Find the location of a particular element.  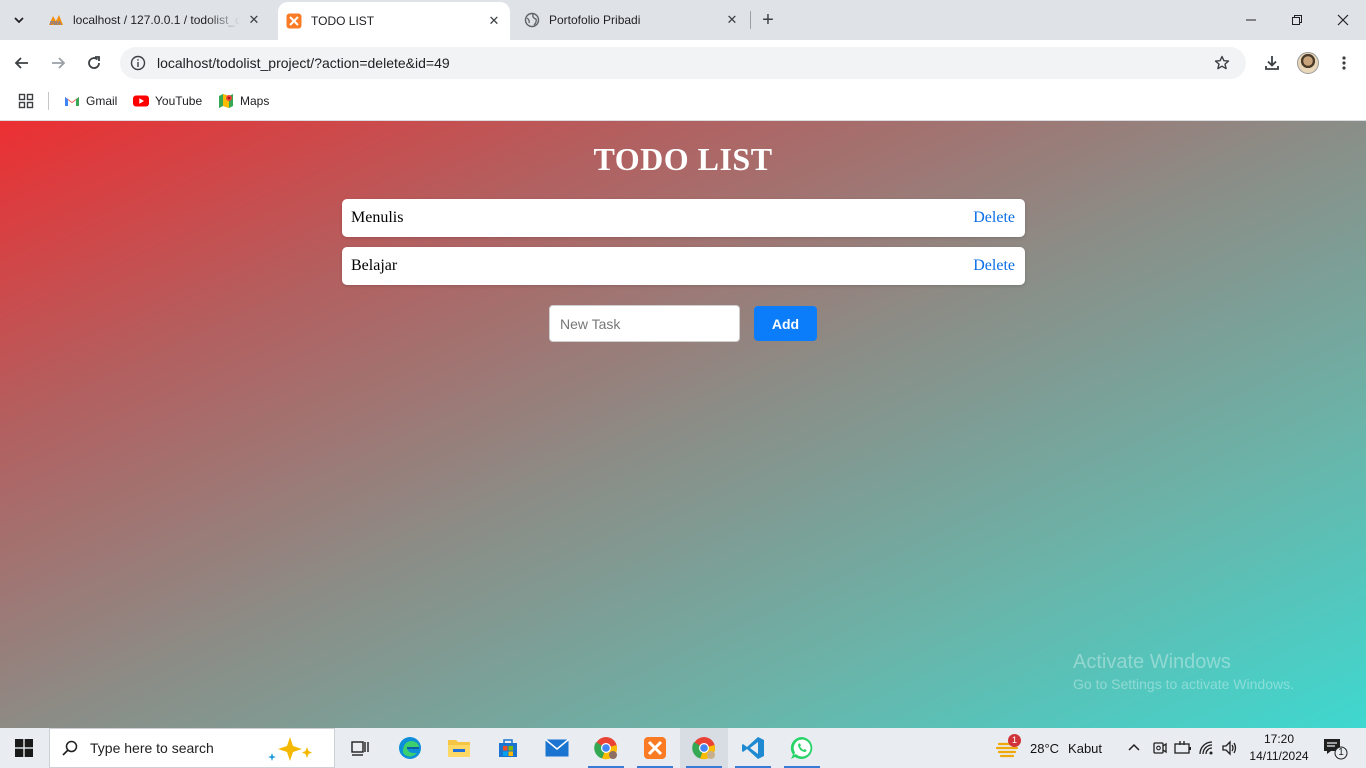

store-icon is located at coordinates (508, 748).